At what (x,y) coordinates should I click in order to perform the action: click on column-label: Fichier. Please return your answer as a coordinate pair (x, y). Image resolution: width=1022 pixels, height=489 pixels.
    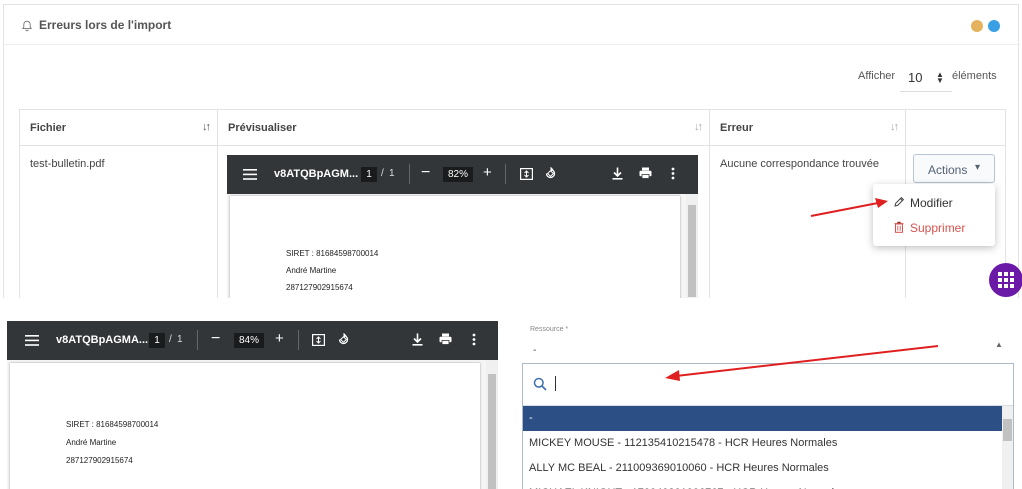
    Looking at the image, I should click on (48, 127).